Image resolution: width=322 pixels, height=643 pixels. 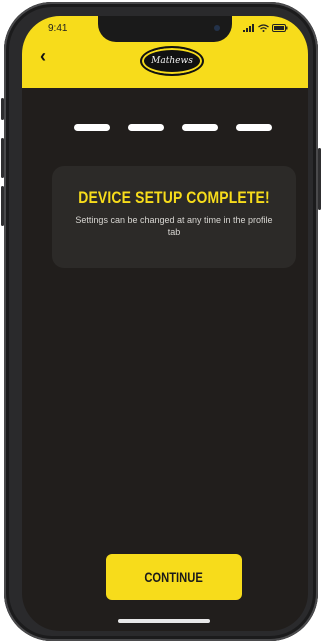 What do you see at coordinates (58, 28) in the screenshot?
I see `status-time: 9:41` at bounding box center [58, 28].